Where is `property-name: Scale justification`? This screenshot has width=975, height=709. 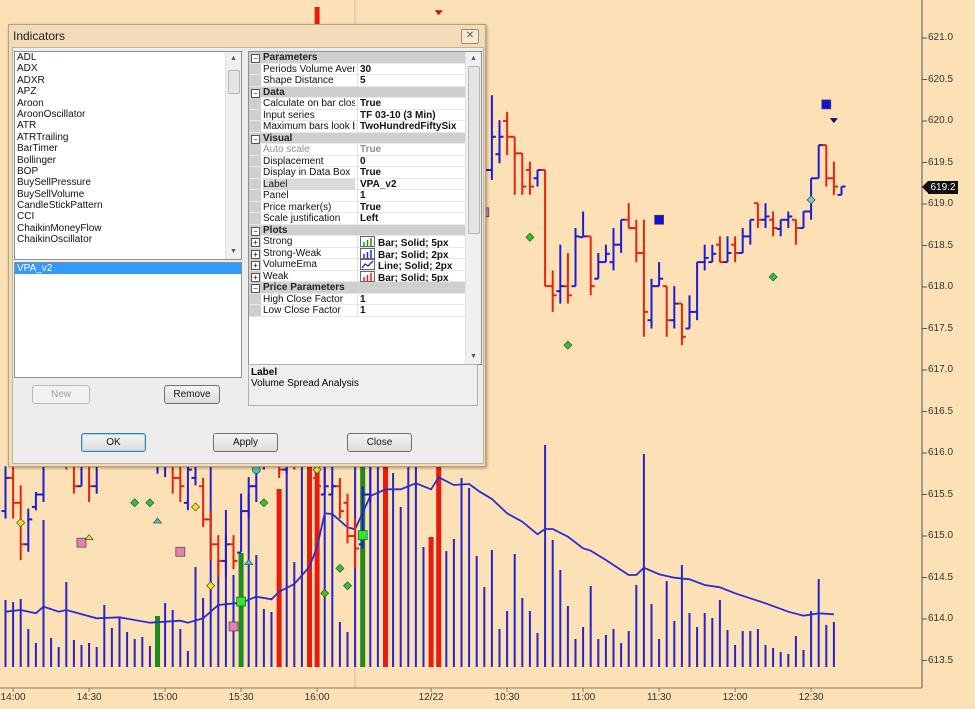
property-name: Scale justification is located at coordinates (309, 219).